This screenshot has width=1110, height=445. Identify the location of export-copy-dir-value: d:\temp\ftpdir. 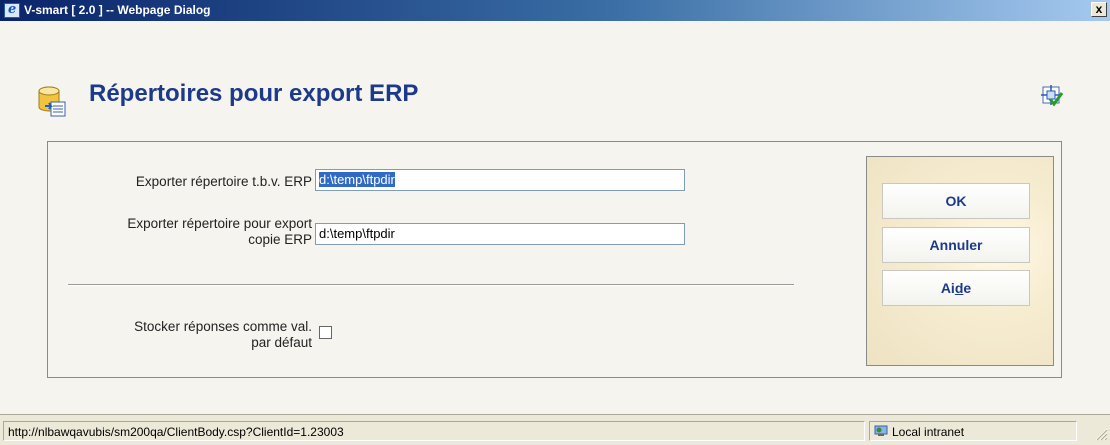
(357, 233).